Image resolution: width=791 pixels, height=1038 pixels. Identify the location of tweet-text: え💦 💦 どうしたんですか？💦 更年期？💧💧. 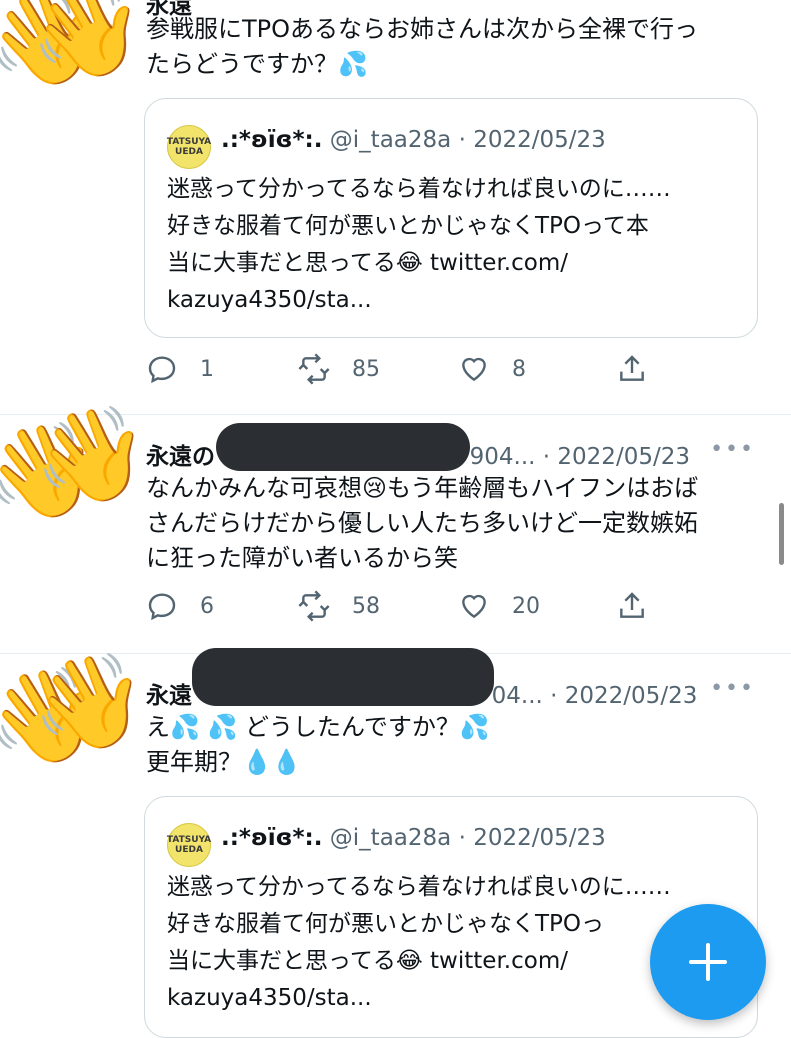
(318, 744).